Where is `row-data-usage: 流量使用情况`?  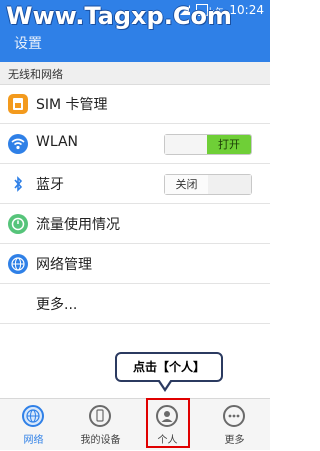
row-data-usage: 流量使用情况 is located at coordinates (135, 224).